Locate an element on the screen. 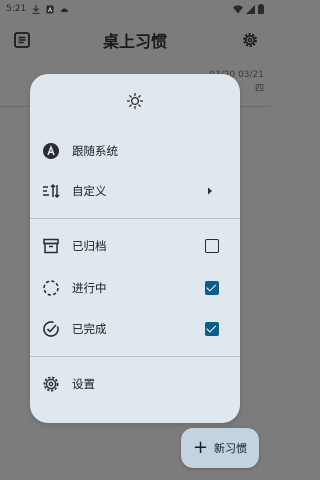  sim-icon: A is located at coordinates (50, 9).